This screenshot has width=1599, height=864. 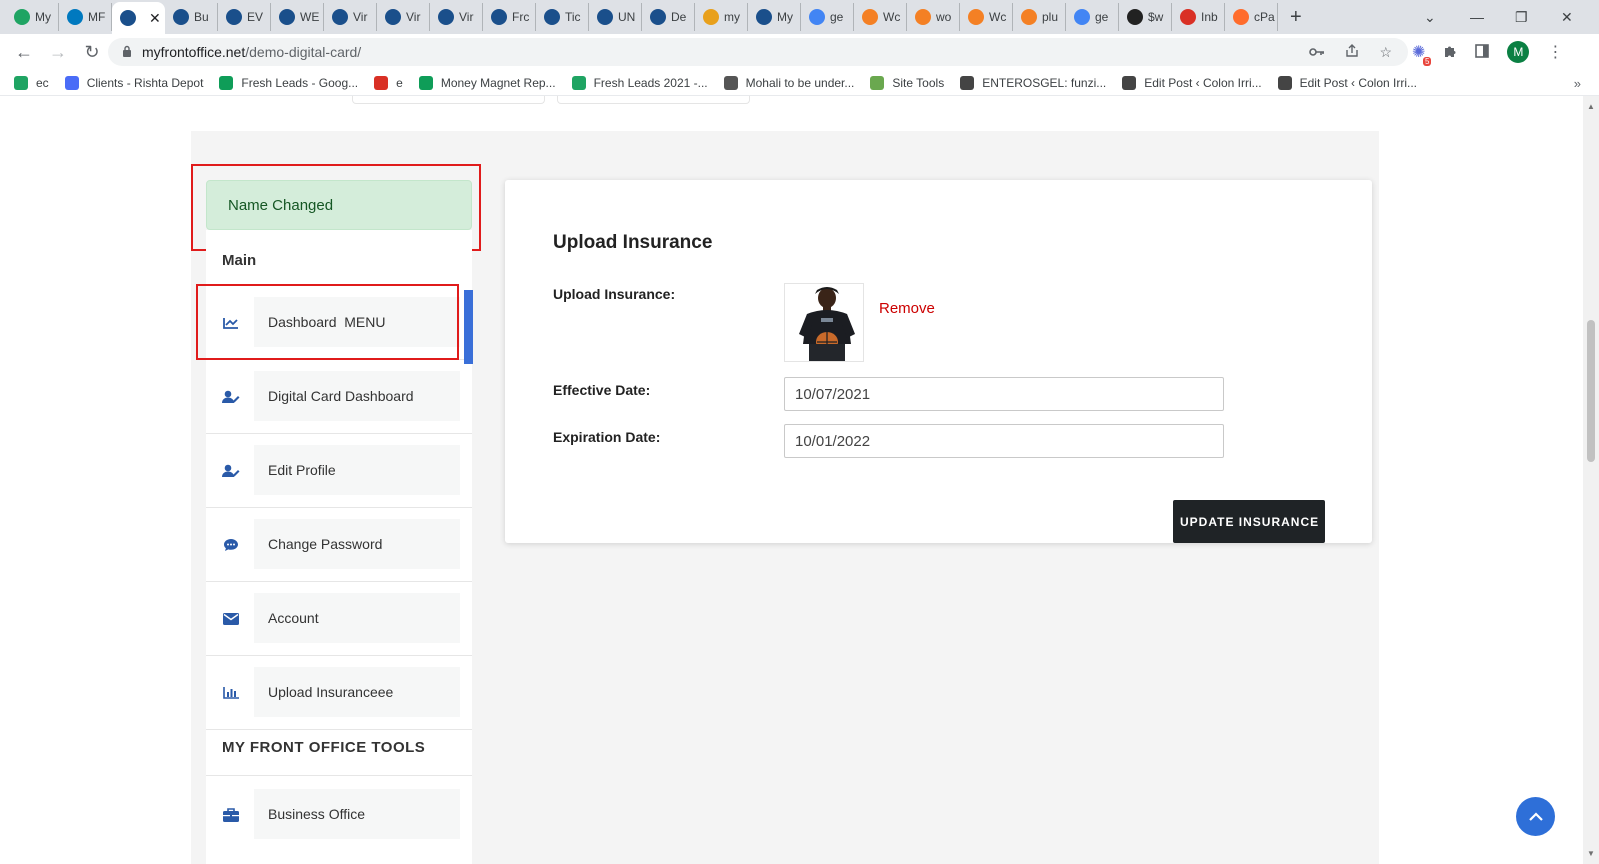 I want to click on effective-date-input: 10/07/2021, so click(x=1004, y=394).